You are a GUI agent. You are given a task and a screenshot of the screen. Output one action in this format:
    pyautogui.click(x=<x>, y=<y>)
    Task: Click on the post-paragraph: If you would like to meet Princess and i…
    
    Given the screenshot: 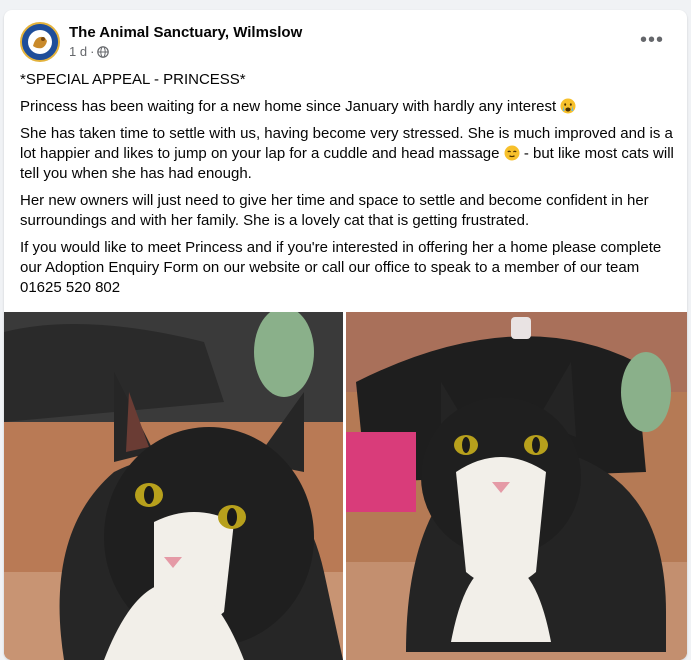 What is the action you would take?
    pyautogui.click(x=341, y=267)
    